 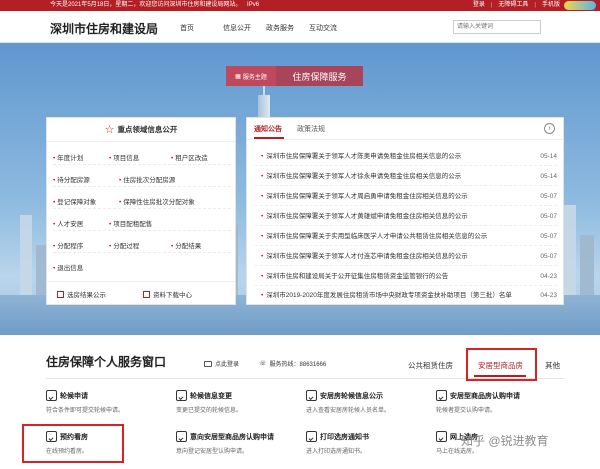 I want to click on nav-info-public: 信息公开, so click(x=244, y=28).